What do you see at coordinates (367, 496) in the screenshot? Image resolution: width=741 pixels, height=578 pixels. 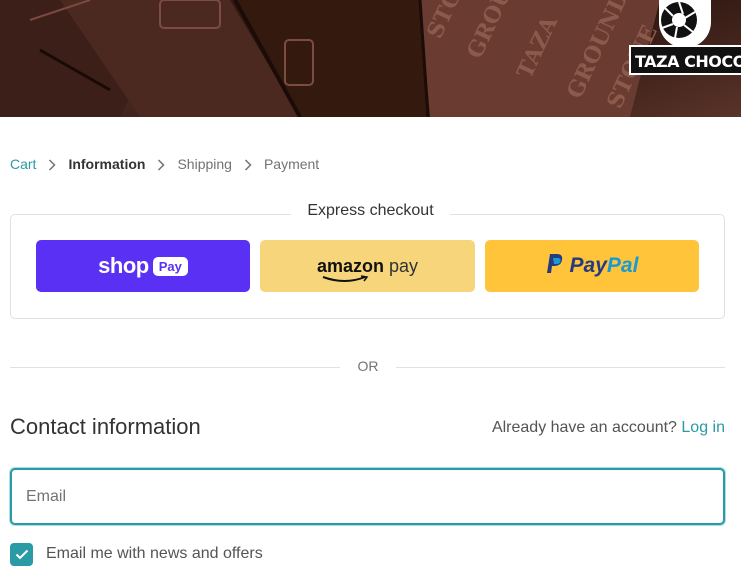 I see `email-input` at bounding box center [367, 496].